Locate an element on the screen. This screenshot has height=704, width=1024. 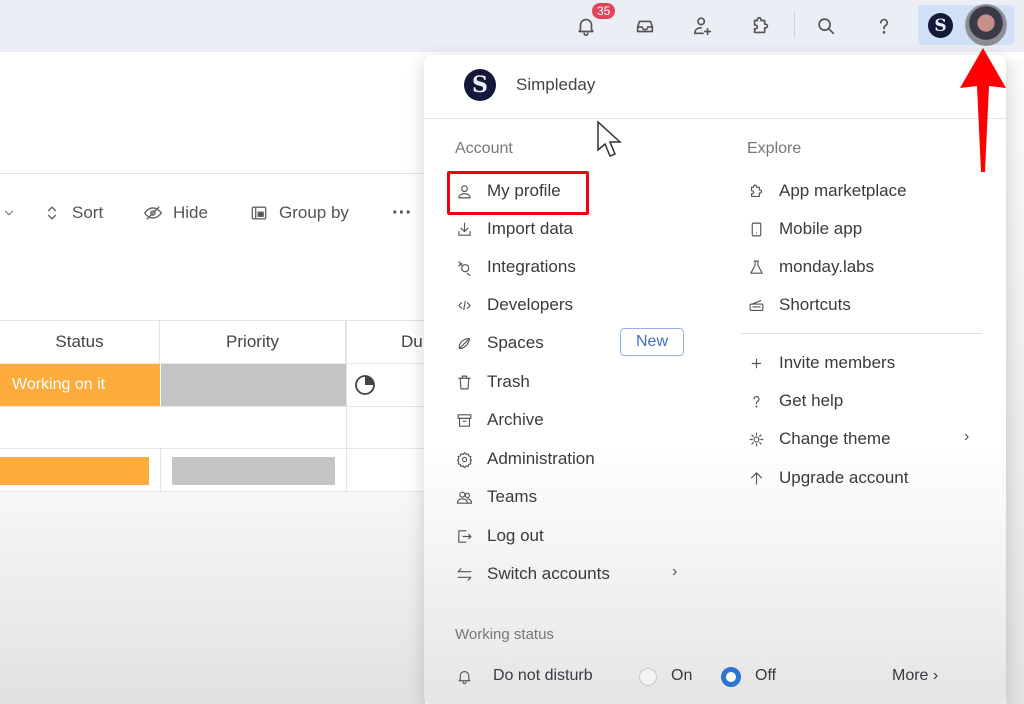
menu-item-invite-members: Invite members is located at coordinates (821, 363).